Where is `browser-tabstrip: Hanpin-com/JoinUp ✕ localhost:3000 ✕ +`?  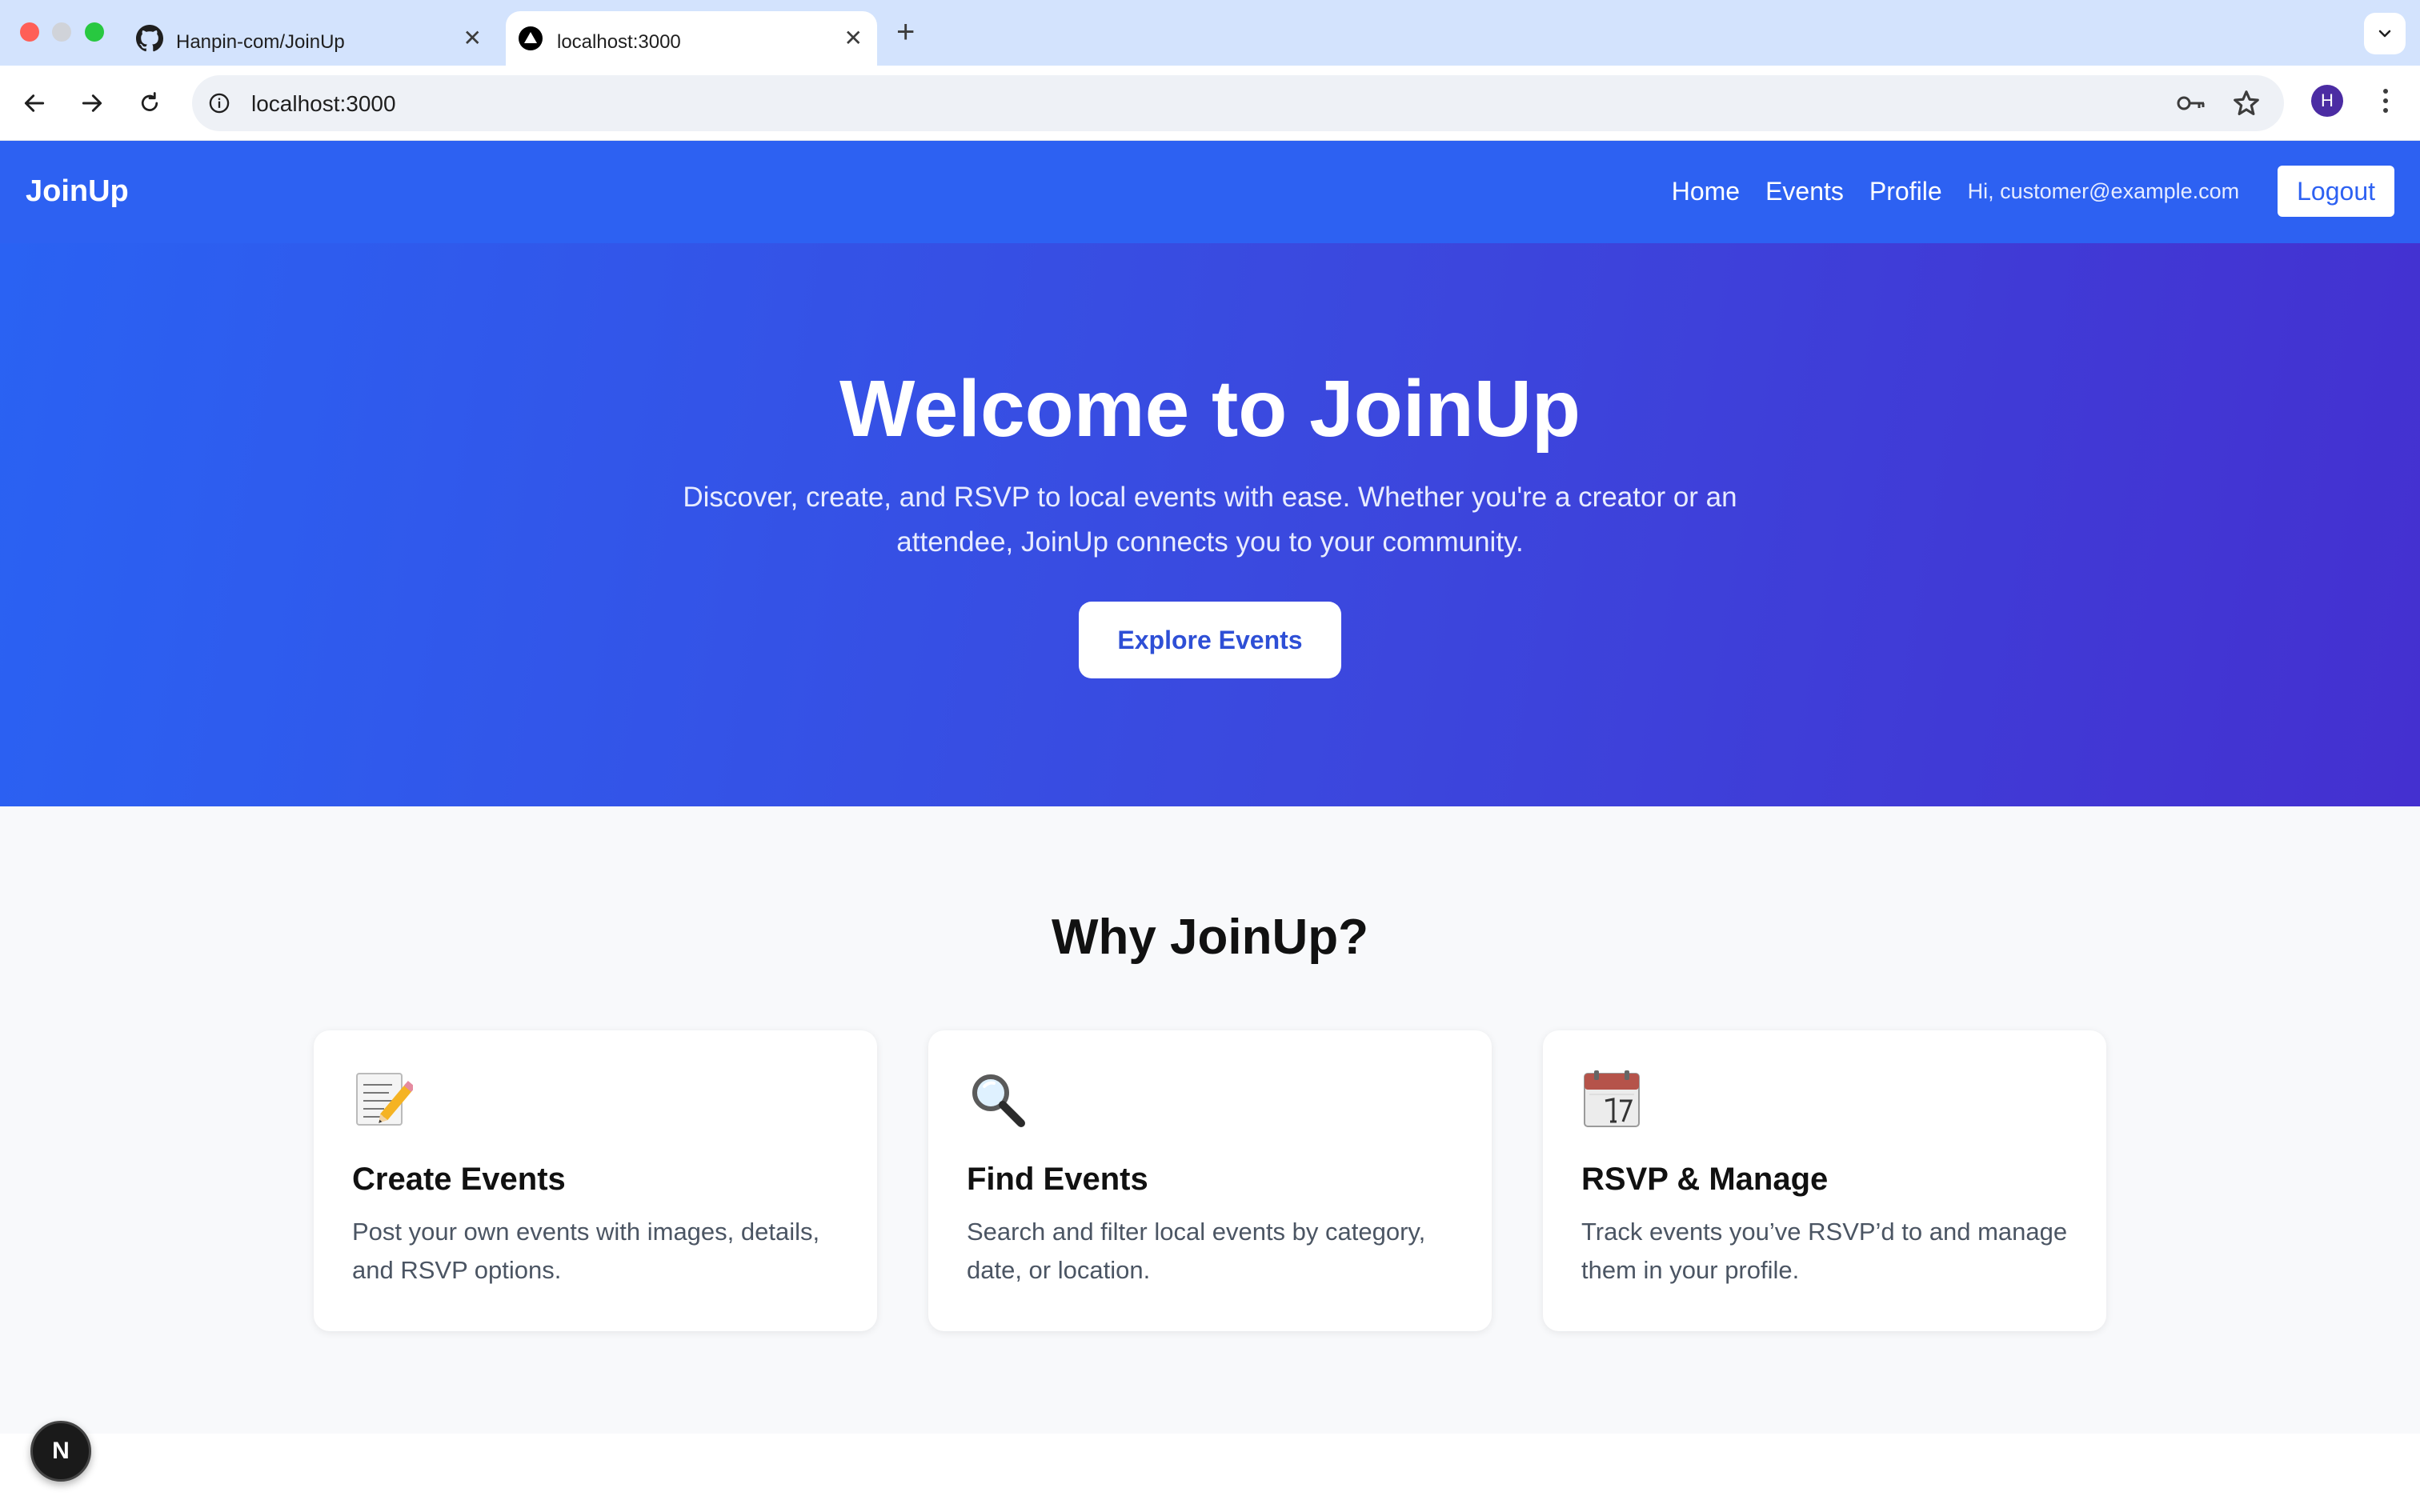
browser-tabstrip: Hanpin-com/JoinUp ✕ localhost:3000 ✕ + is located at coordinates (1210, 33).